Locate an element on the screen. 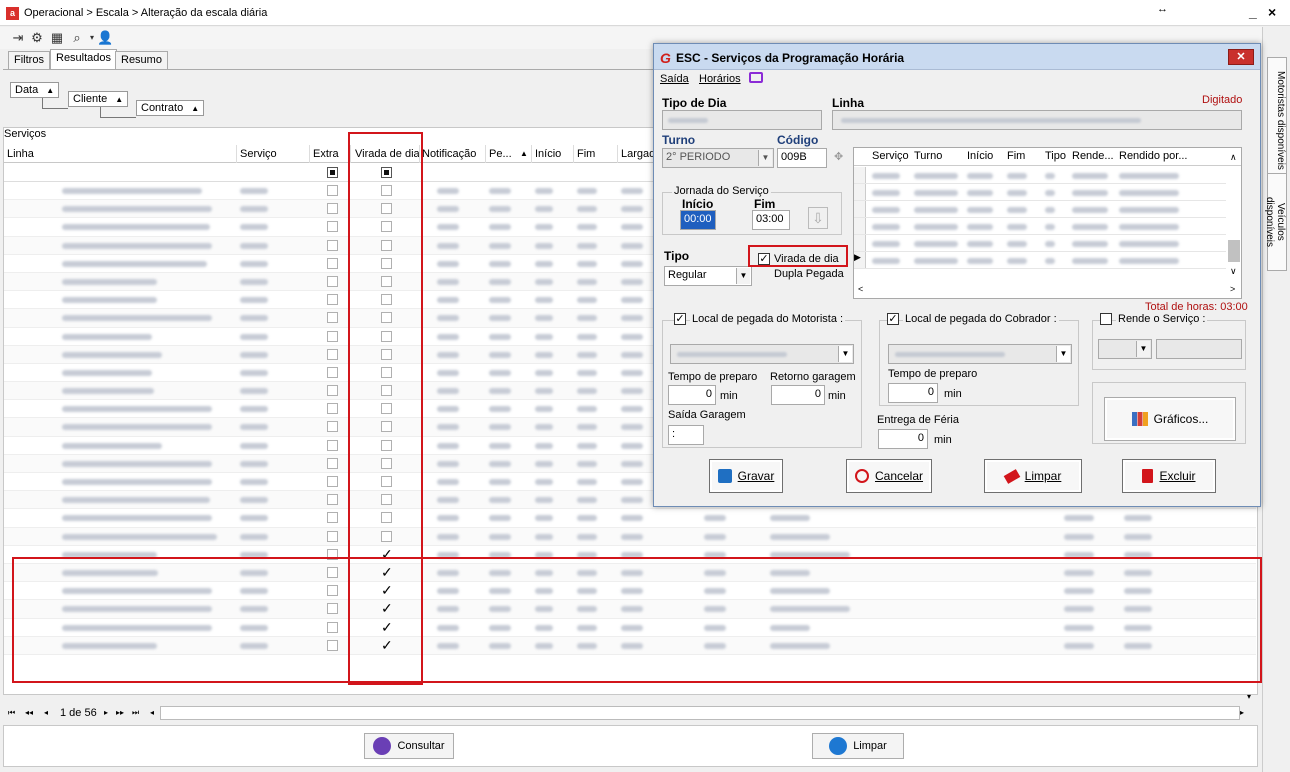 This screenshot has height=772, width=1290. search-icon: ⌕ is located at coordinates (77, 38).